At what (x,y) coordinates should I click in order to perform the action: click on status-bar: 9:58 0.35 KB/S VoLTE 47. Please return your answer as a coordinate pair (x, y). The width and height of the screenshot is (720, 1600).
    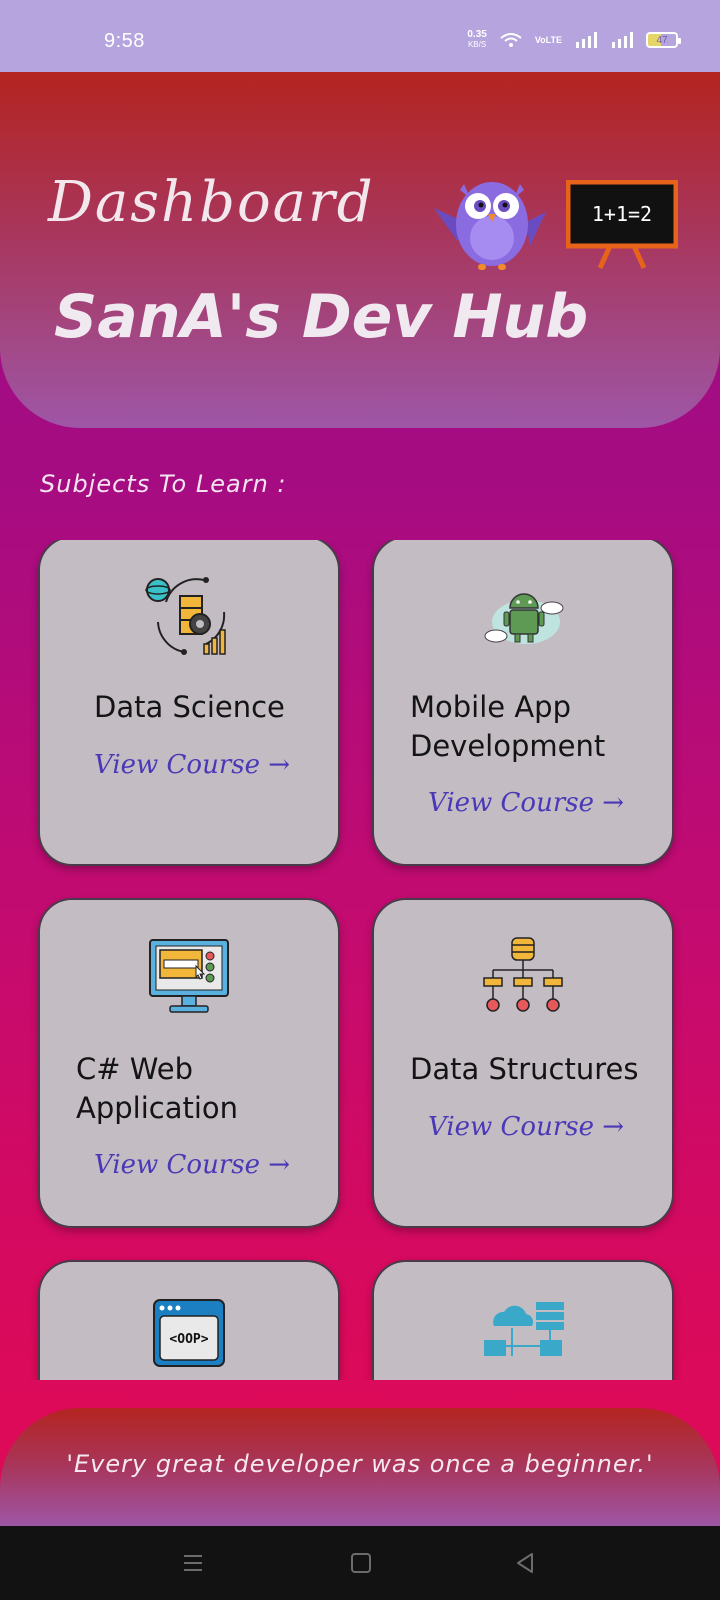
    Looking at the image, I should click on (360, 36).